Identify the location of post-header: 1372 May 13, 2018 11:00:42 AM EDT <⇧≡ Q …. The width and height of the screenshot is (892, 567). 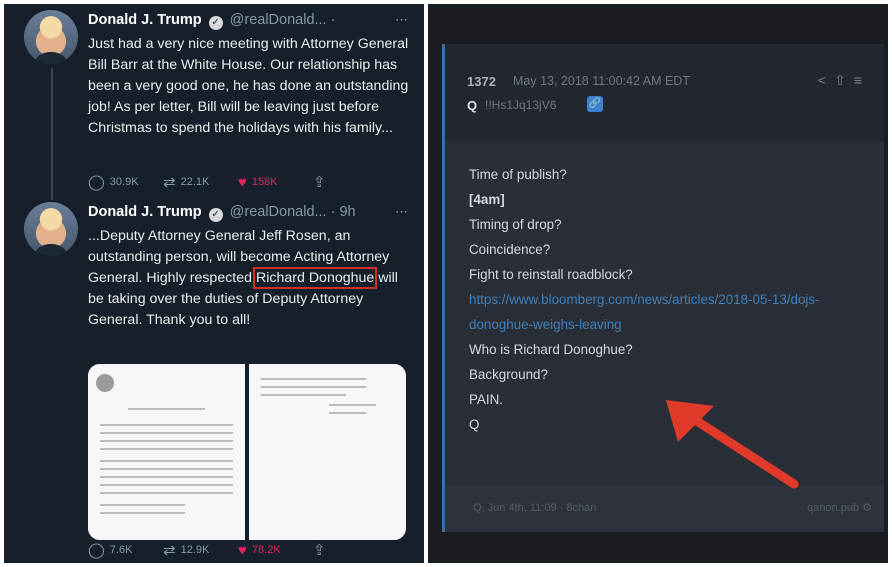
(664, 93).